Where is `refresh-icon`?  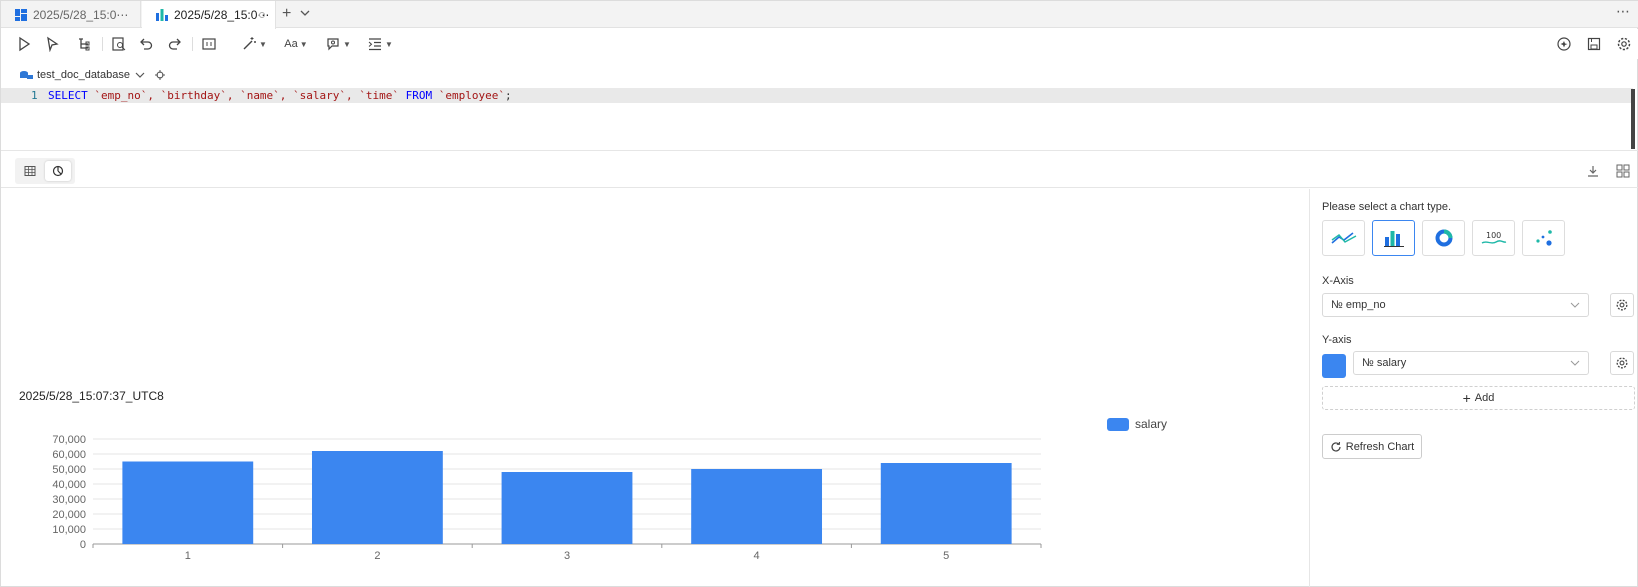
refresh-icon is located at coordinates (1336, 446).